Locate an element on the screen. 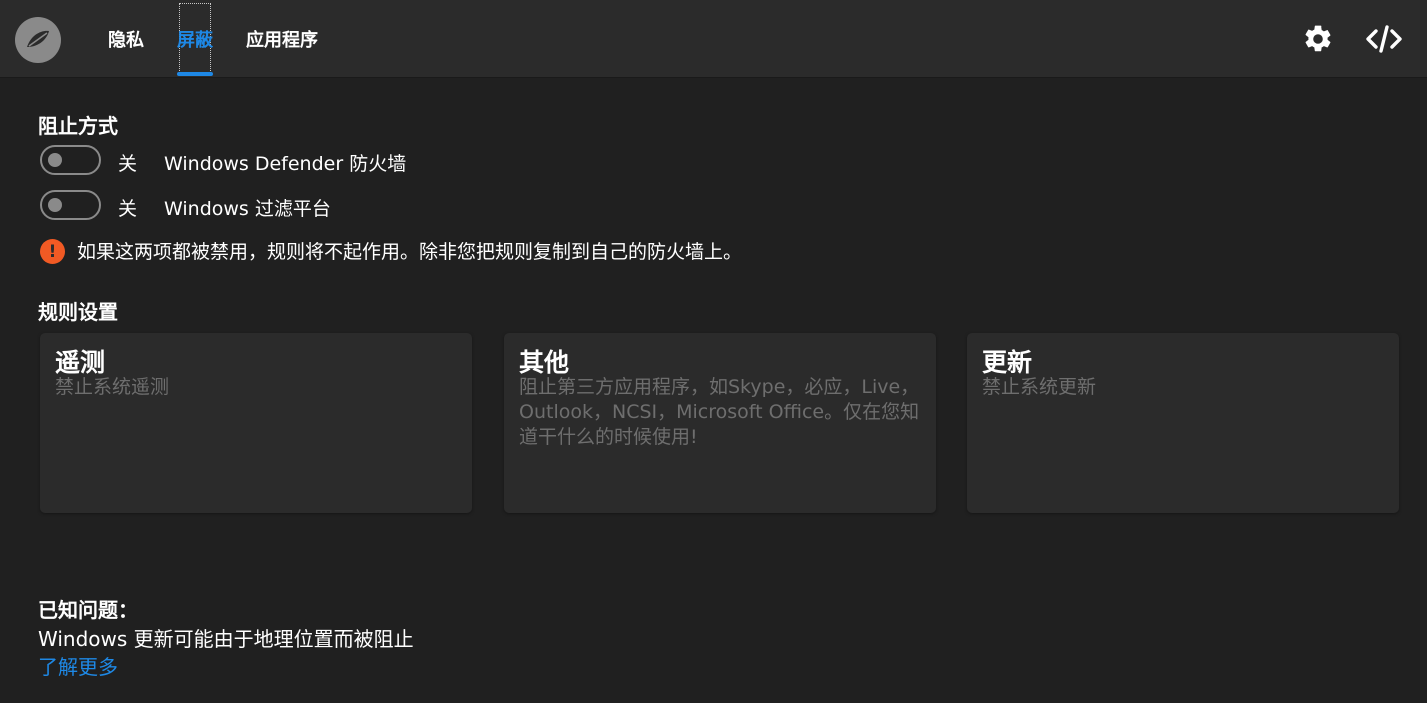 Image resolution: width=1427 pixels, height=703 pixels. tab-blocking: 屏蔽 is located at coordinates (195, 41).